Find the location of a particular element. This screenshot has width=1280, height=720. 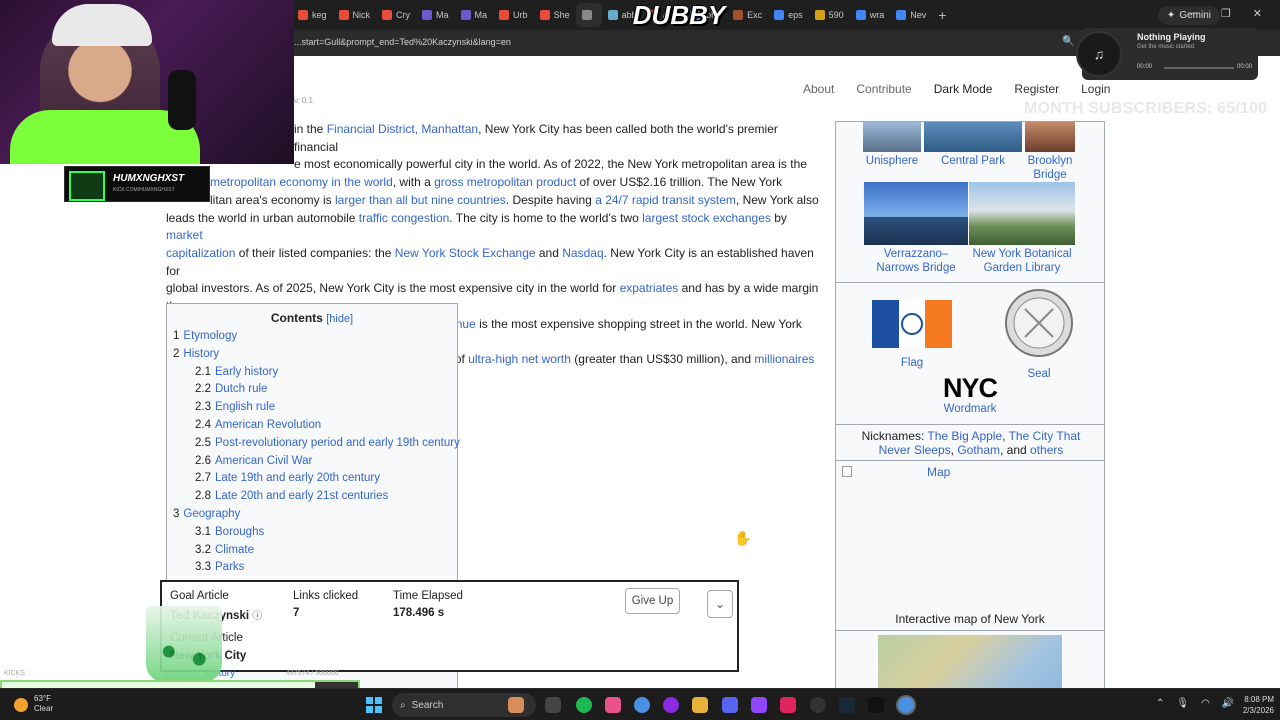

article-link: metropolitan economy in the world is located at coordinates (301, 182).